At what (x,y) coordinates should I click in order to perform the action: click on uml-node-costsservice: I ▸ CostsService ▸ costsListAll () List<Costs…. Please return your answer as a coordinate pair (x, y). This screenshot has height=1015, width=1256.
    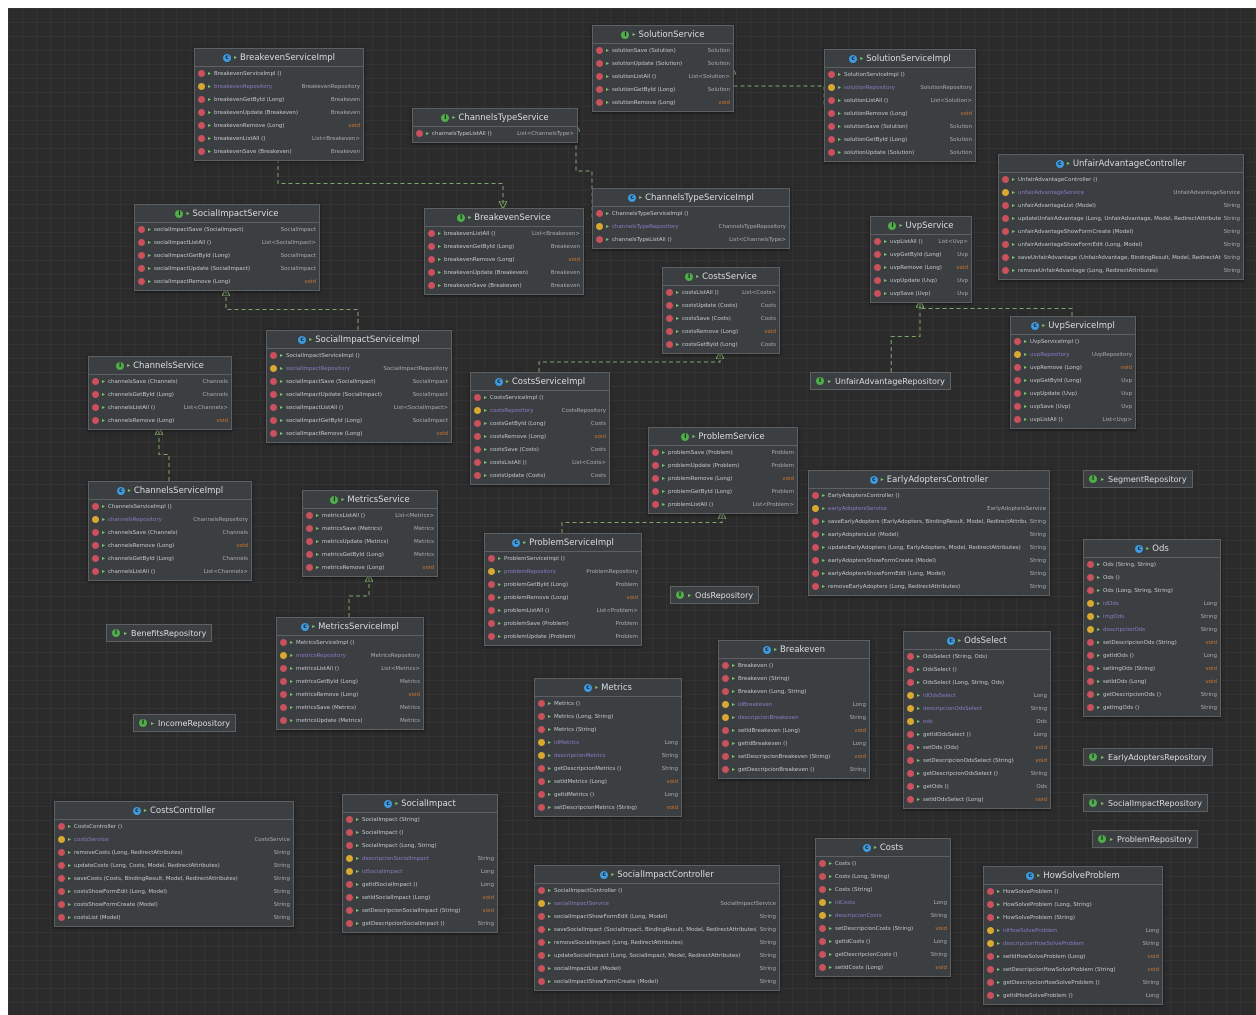
    Looking at the image, I should click on (721, 310).